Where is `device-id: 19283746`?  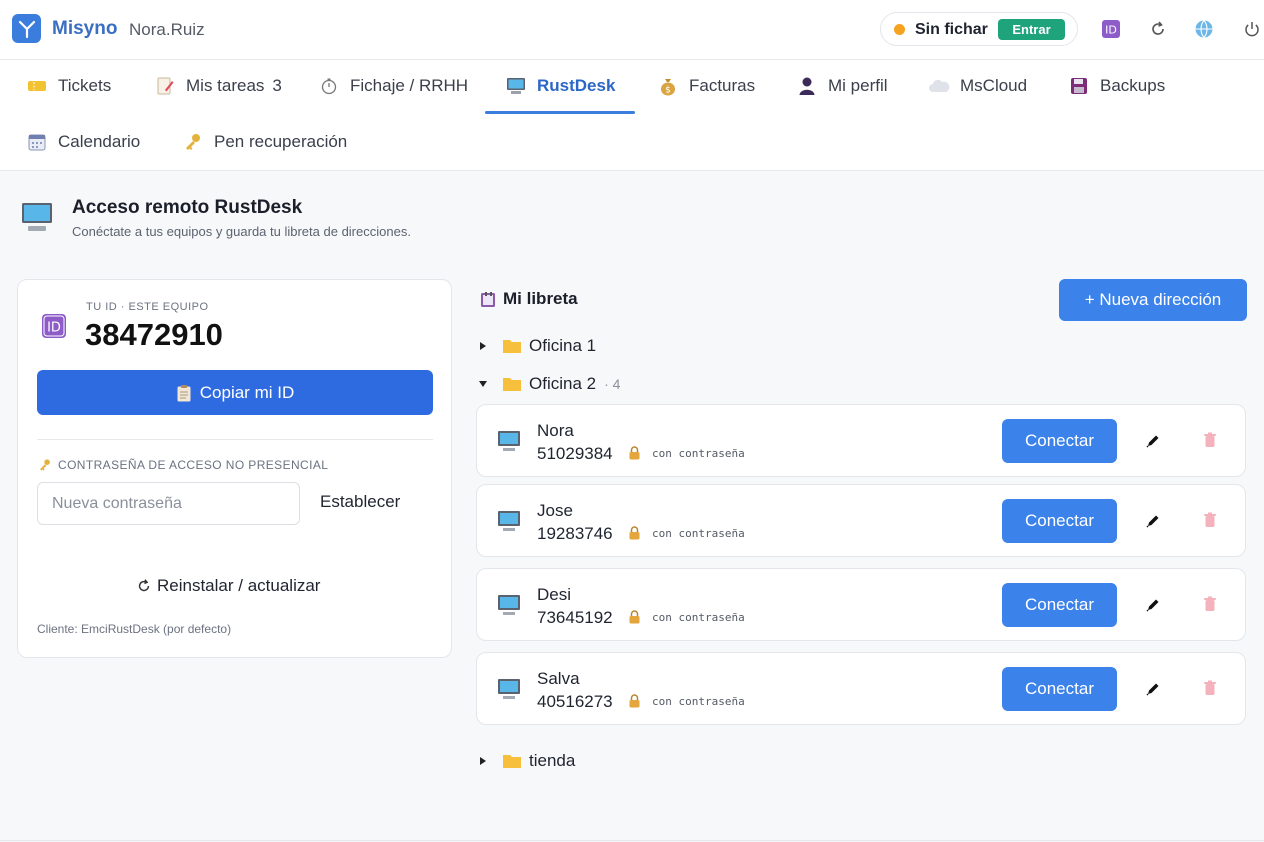 device-id: 19283746 is located at coordinates (575, 533).